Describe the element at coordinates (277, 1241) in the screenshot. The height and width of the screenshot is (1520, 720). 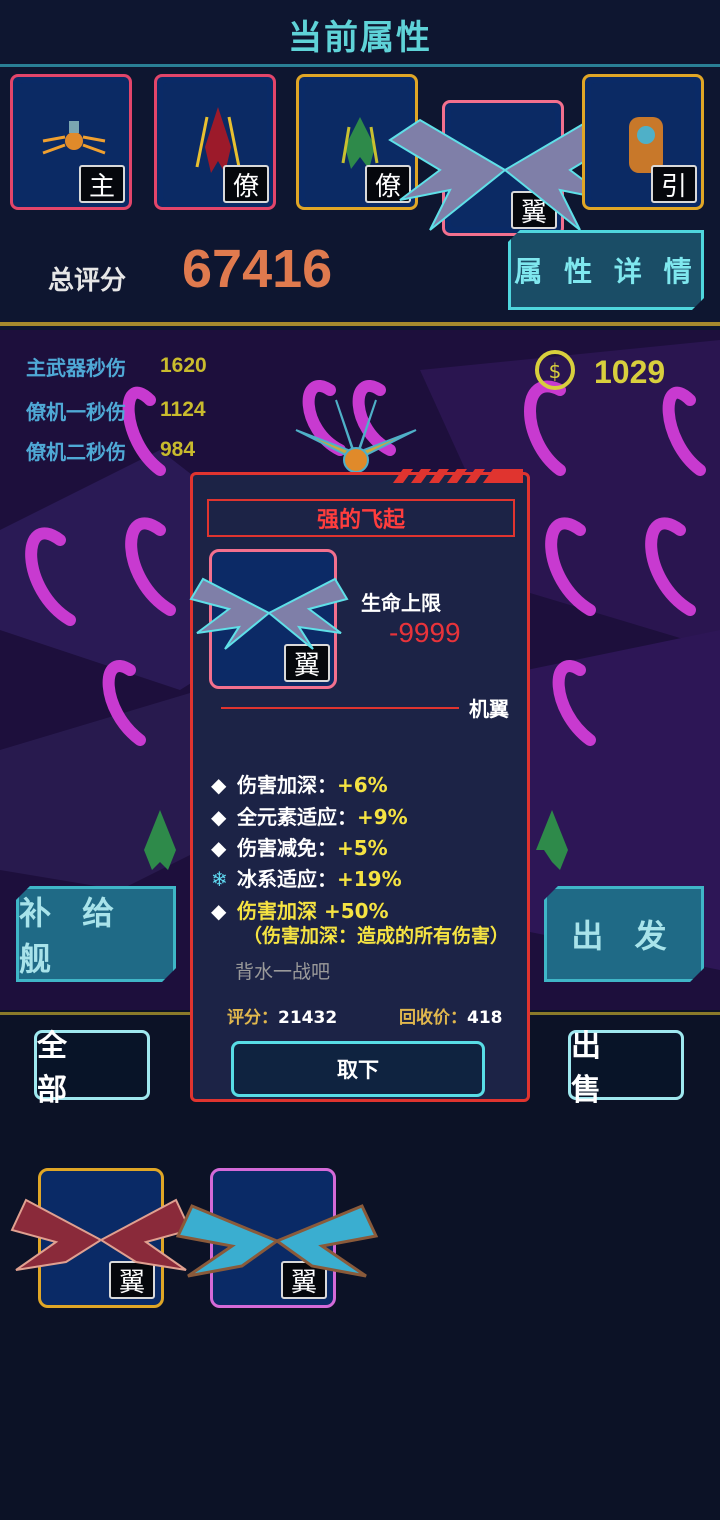
I see `blue-wing-icon` at that location.